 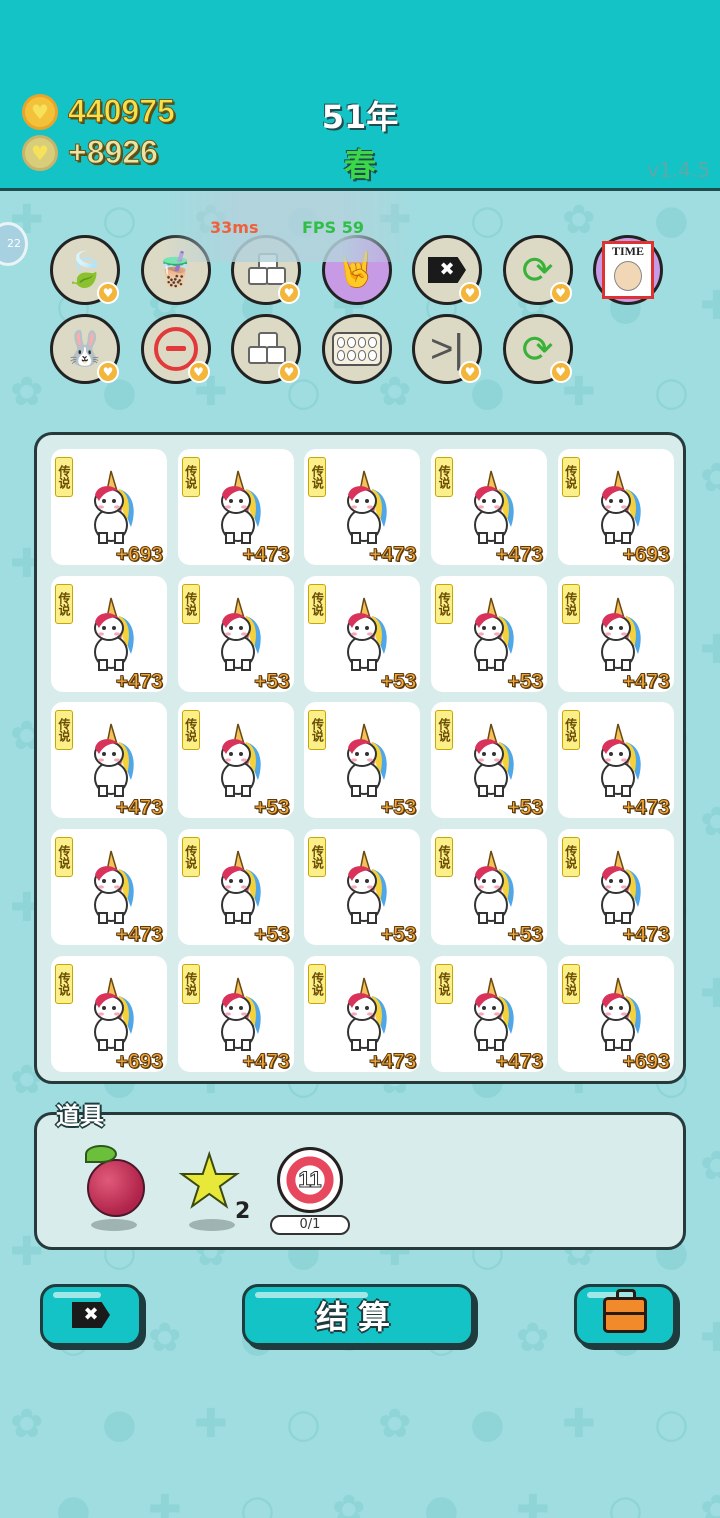 I want to click on fps-readout: FPS 59, so click(x=333, y=227).